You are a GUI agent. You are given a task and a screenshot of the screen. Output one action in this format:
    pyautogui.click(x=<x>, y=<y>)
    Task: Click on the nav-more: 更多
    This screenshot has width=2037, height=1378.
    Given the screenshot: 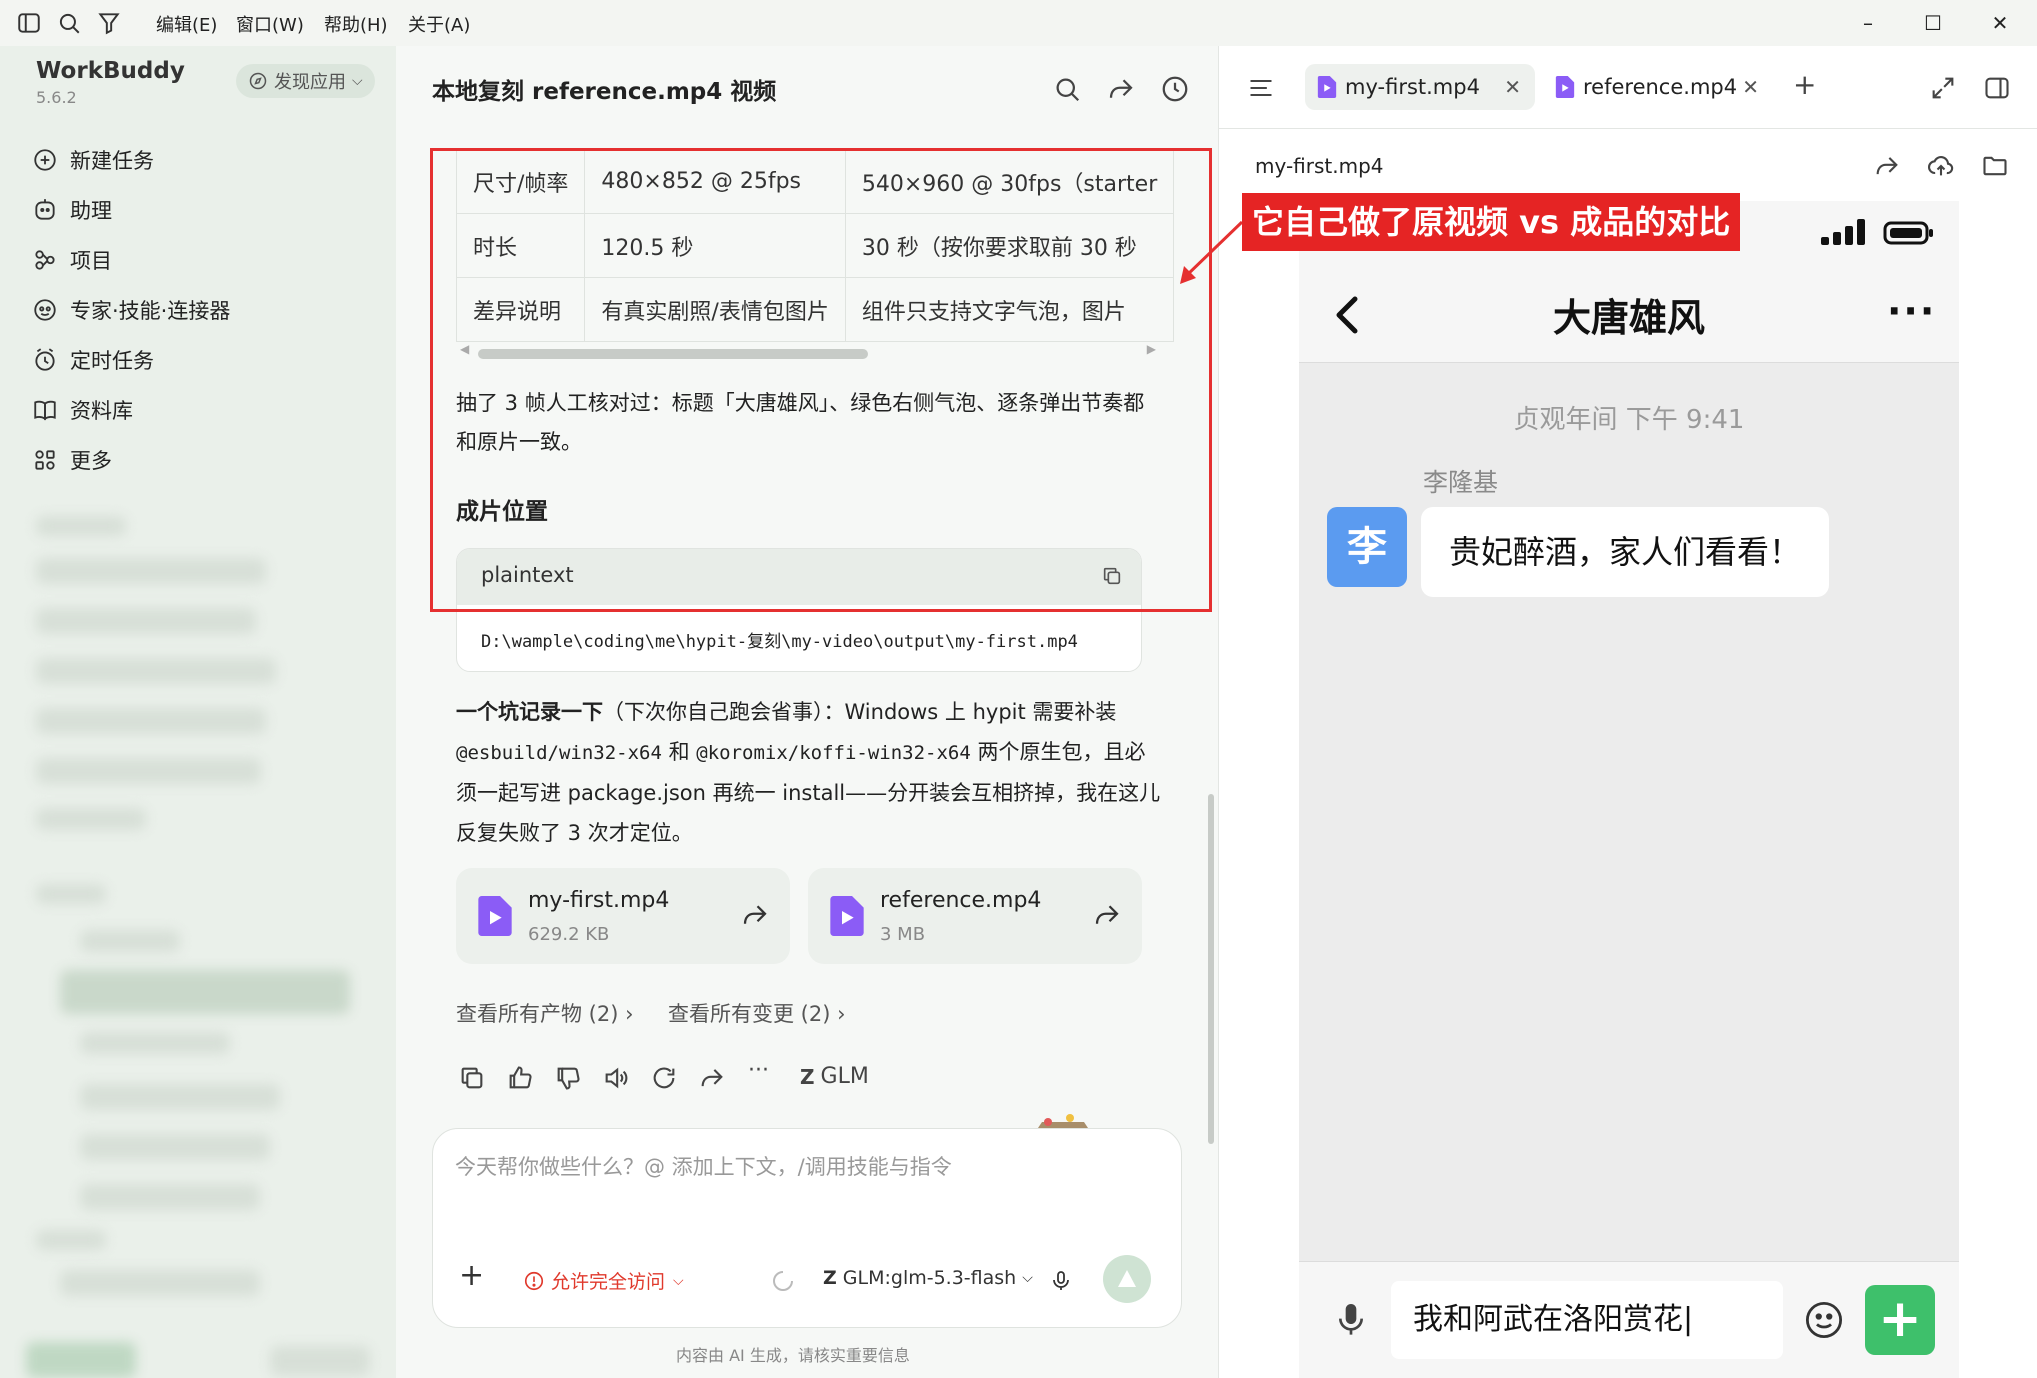 What is the action you would take?
    pyautogui.click(x=72, y=460)
    